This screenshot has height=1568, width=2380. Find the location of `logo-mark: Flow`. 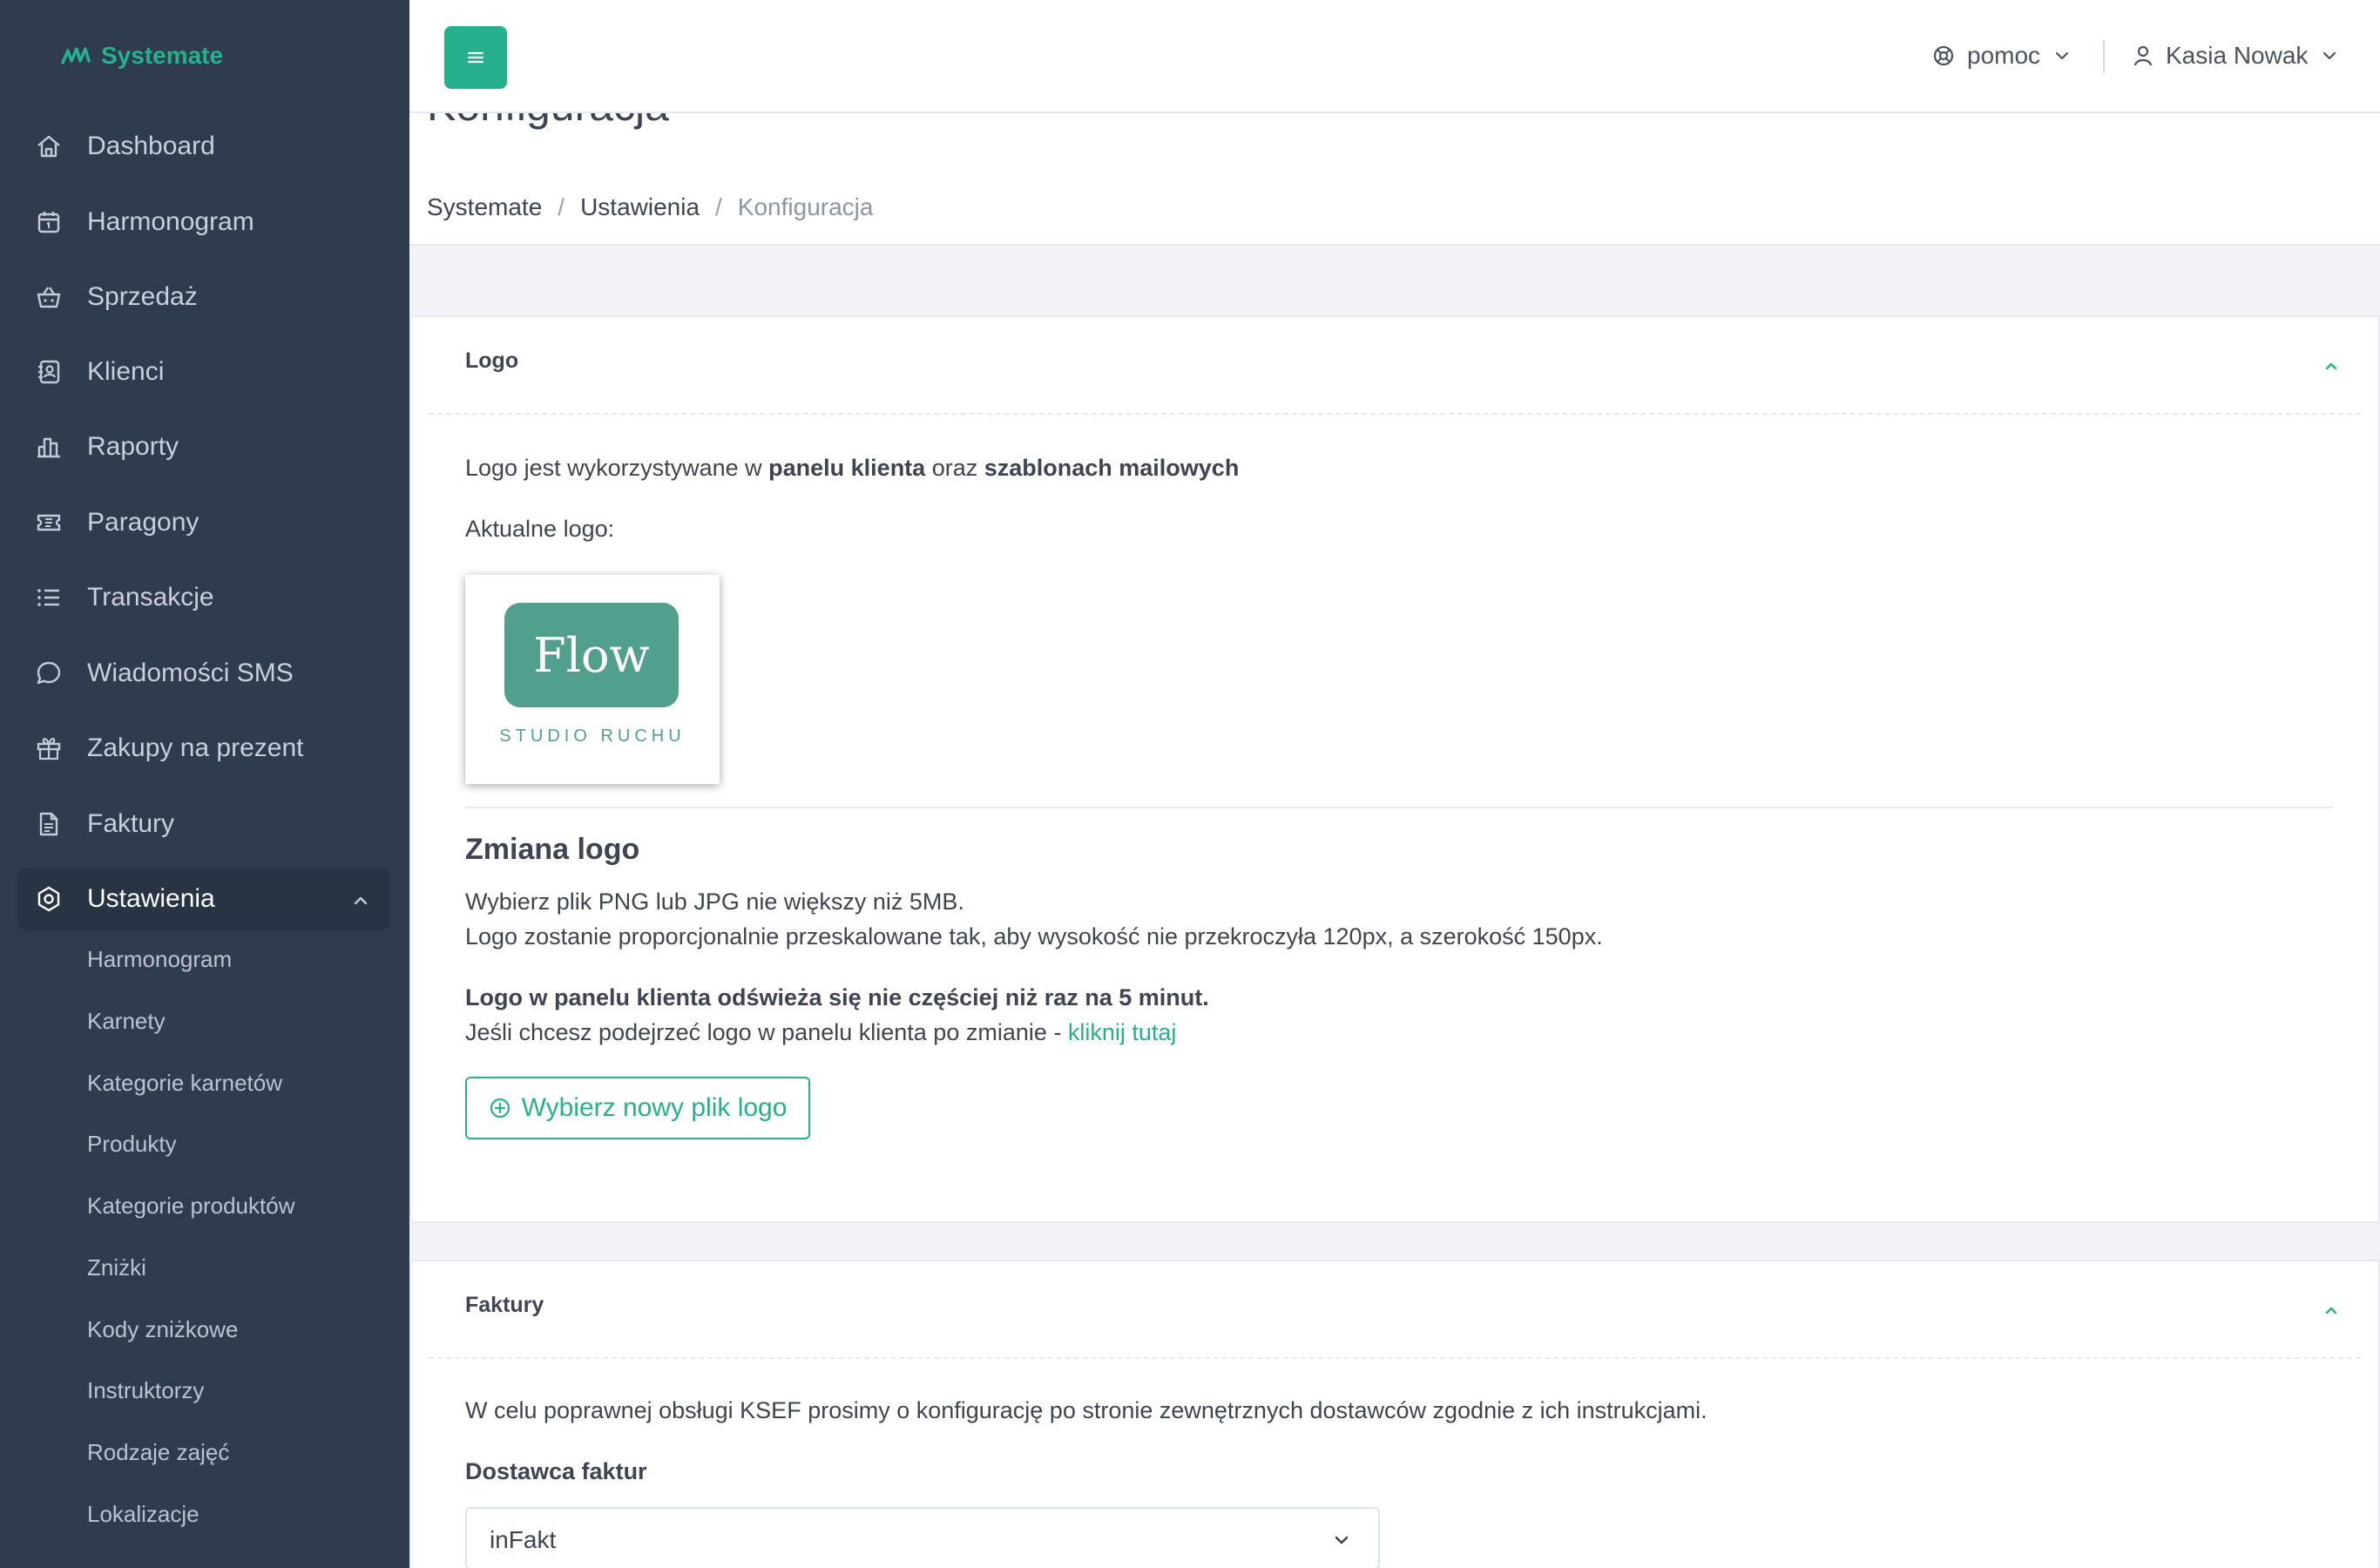

logo-mark: Flow is located at coordinates (591, 655).